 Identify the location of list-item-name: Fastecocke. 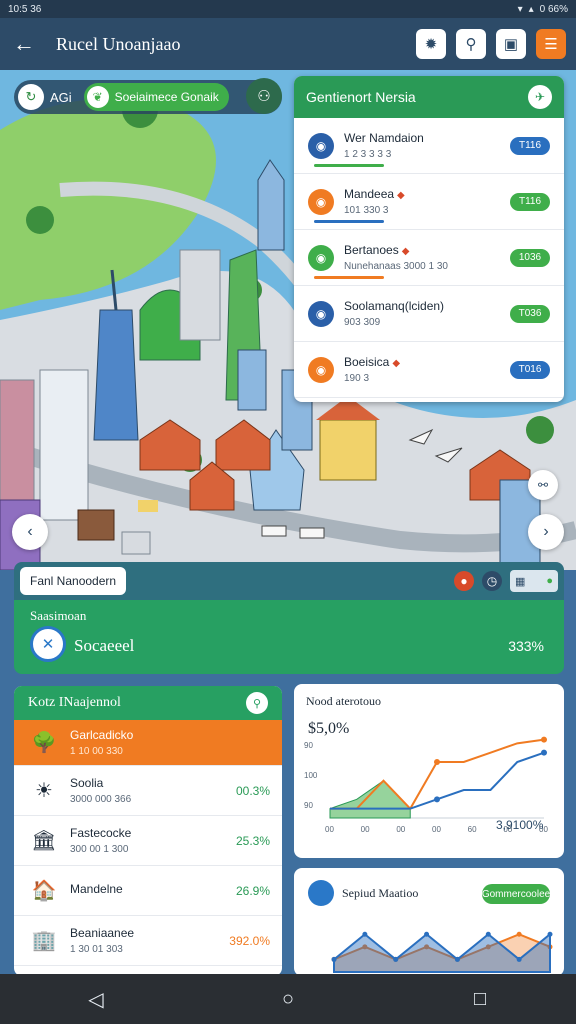
(101, 833).